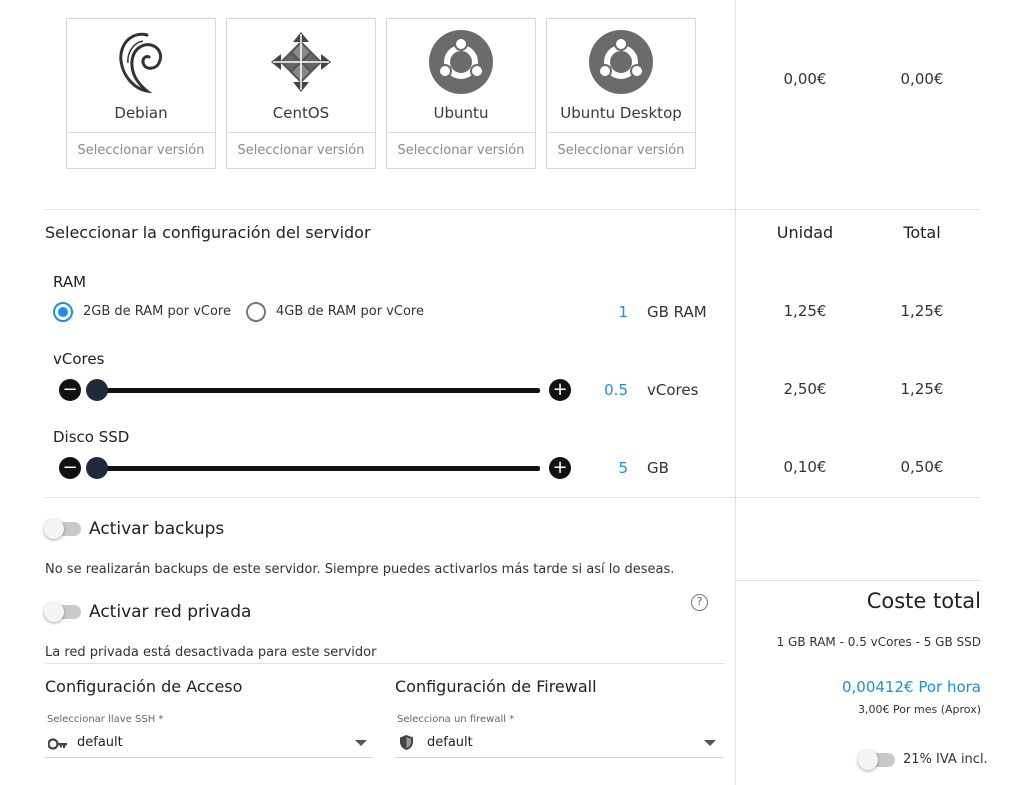 This screenshot has width=1010, height=785. Describe the element at coordinates (560, 468) in the screenshot. I see `disk-plus-button: +` at that location.